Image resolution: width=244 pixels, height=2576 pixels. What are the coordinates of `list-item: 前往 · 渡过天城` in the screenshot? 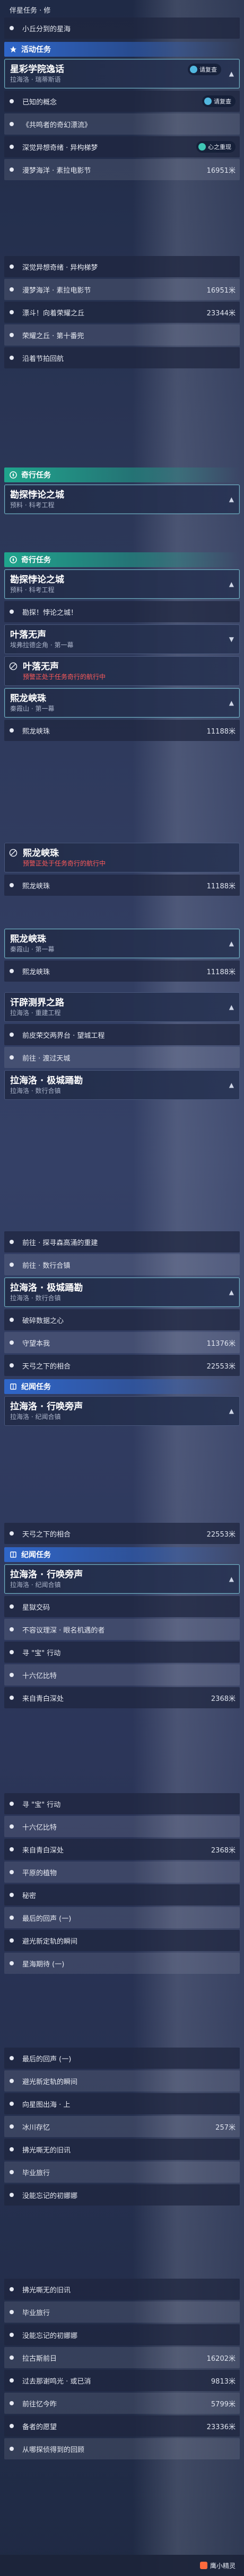 It's located at (122, 1057).